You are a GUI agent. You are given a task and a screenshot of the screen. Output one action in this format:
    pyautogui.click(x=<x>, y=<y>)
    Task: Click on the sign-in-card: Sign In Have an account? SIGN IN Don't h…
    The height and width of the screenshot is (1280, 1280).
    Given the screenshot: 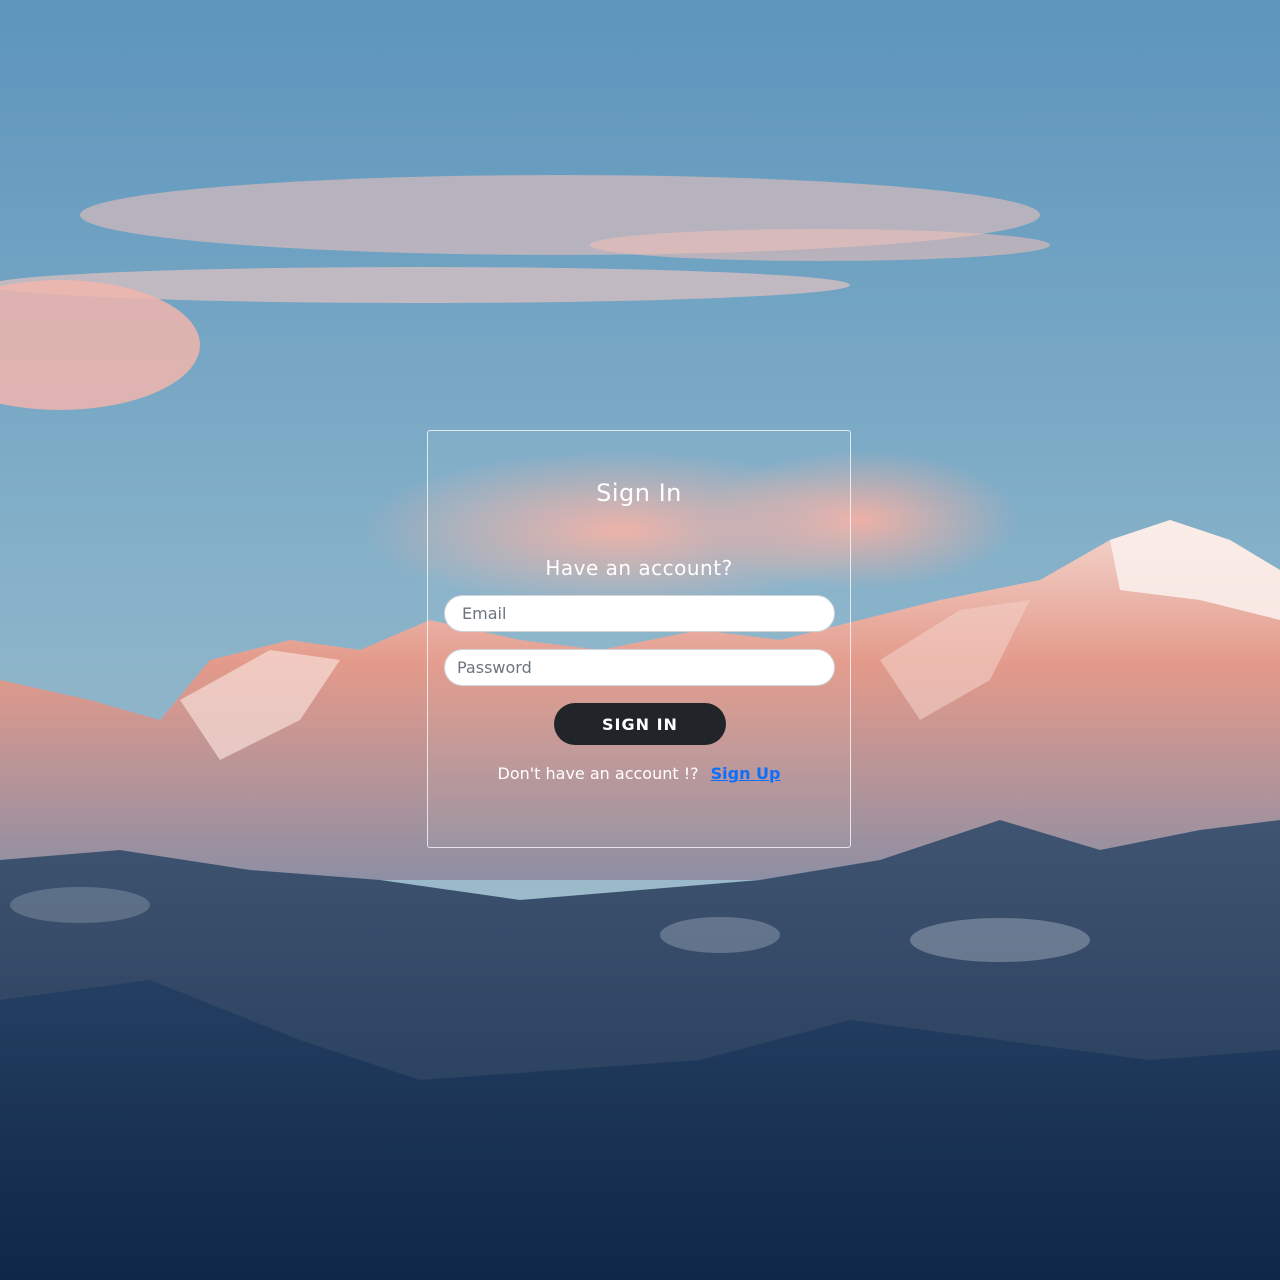 What is the action you would take?
    pyautogui.click(x=639, y=639)
    